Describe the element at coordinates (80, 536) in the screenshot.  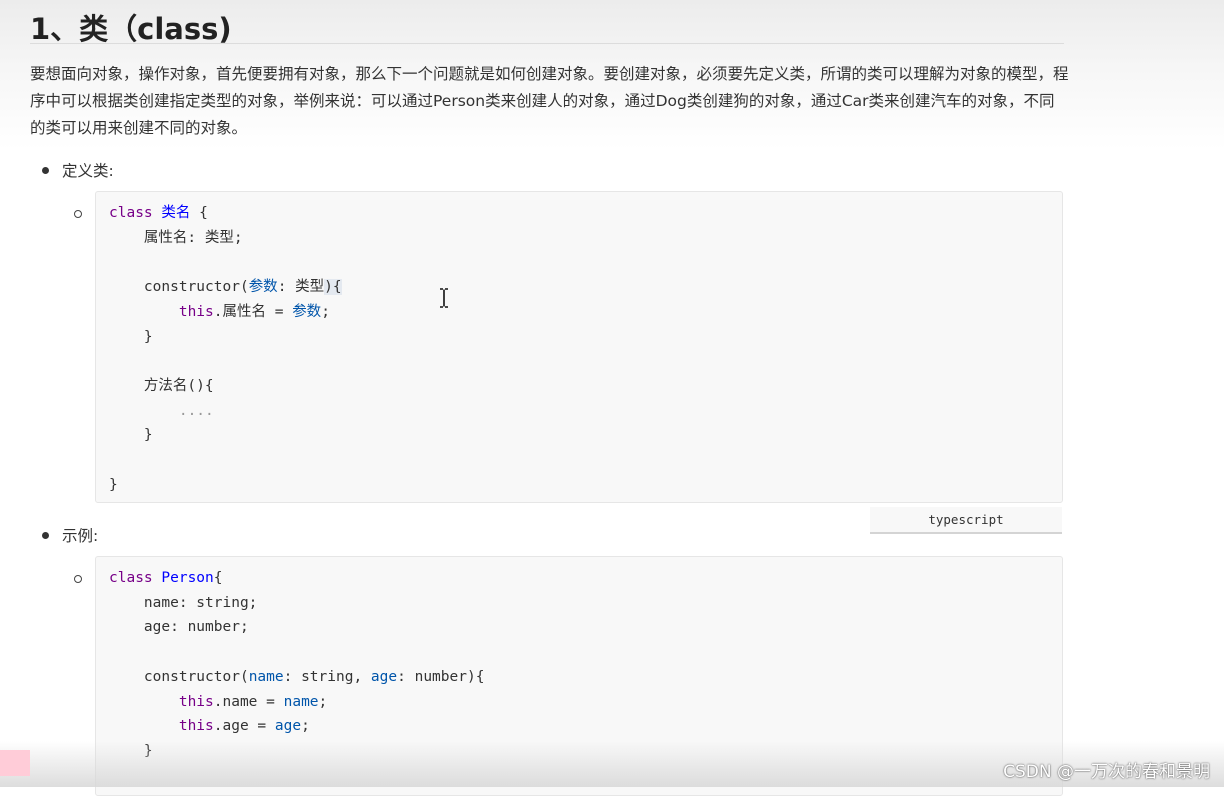
I see `bullet-label: 示例:` at that location.